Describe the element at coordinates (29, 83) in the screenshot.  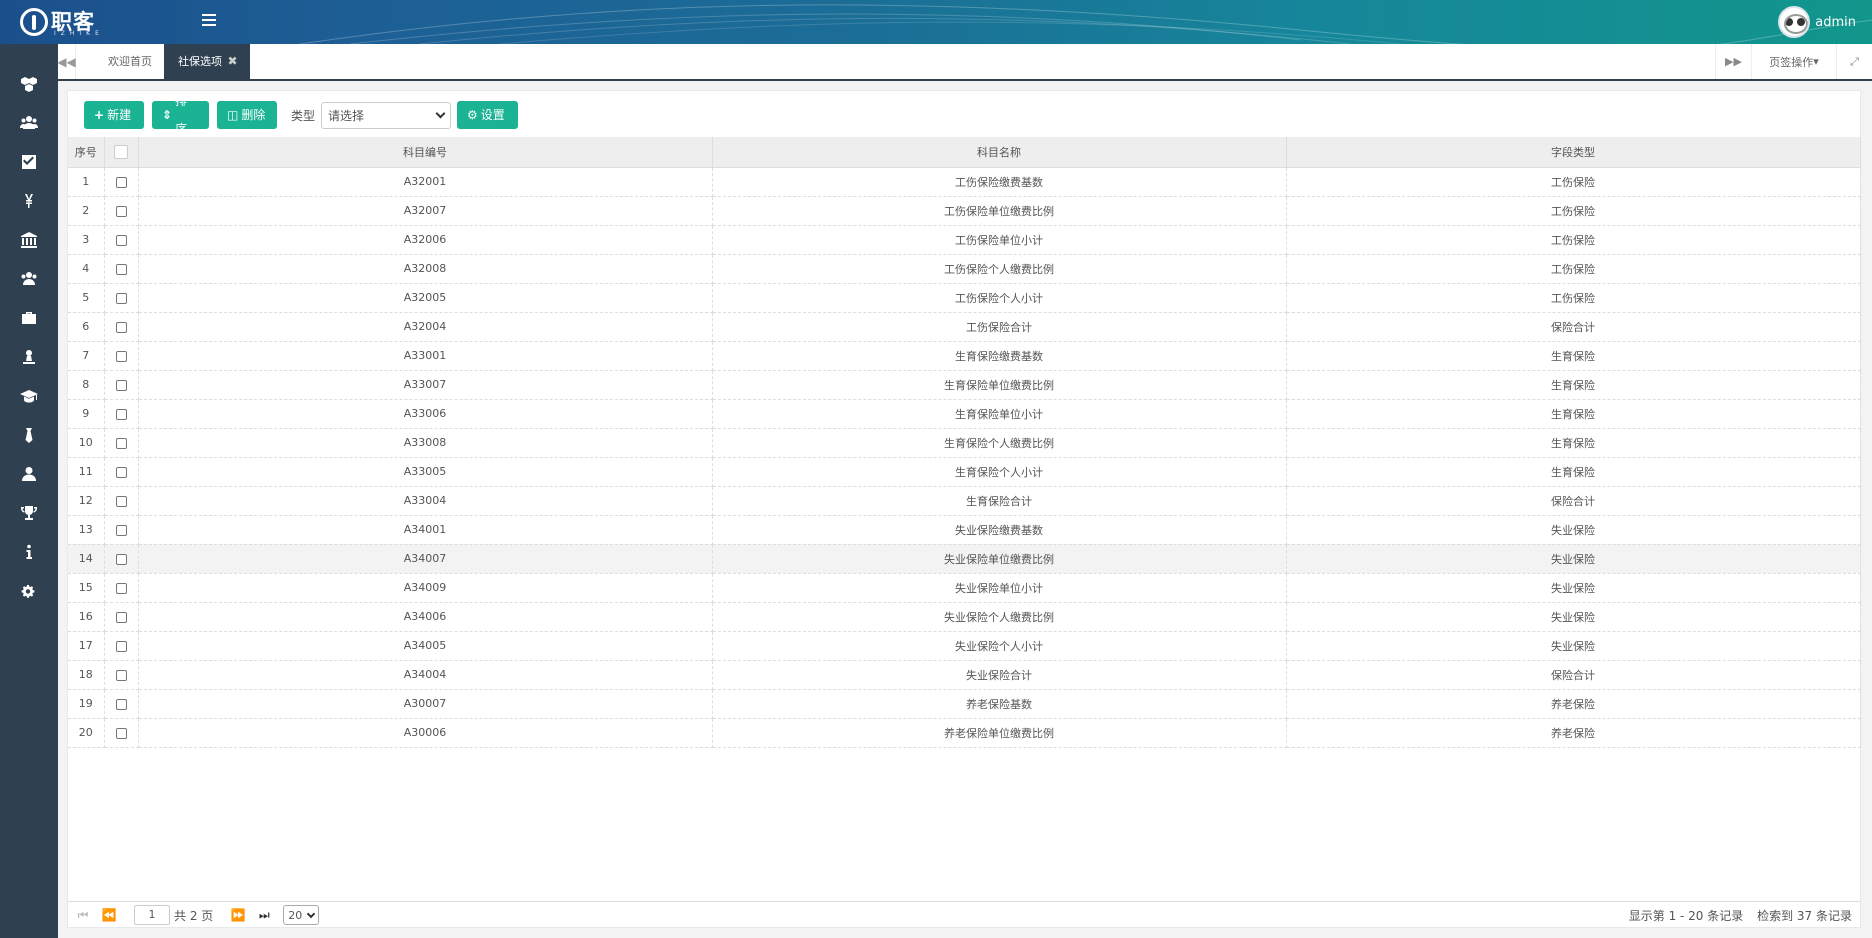
I see `sidebar-item-cubes` at that location.